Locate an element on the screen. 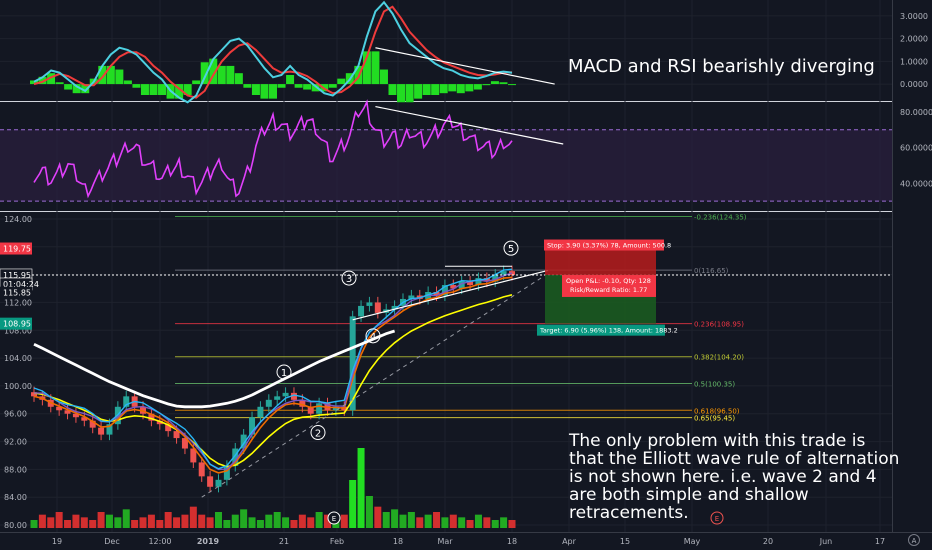 This screenshot has width=932, height=550. fib-level-label: 0(116.65) is located at coordinates (711, 271).